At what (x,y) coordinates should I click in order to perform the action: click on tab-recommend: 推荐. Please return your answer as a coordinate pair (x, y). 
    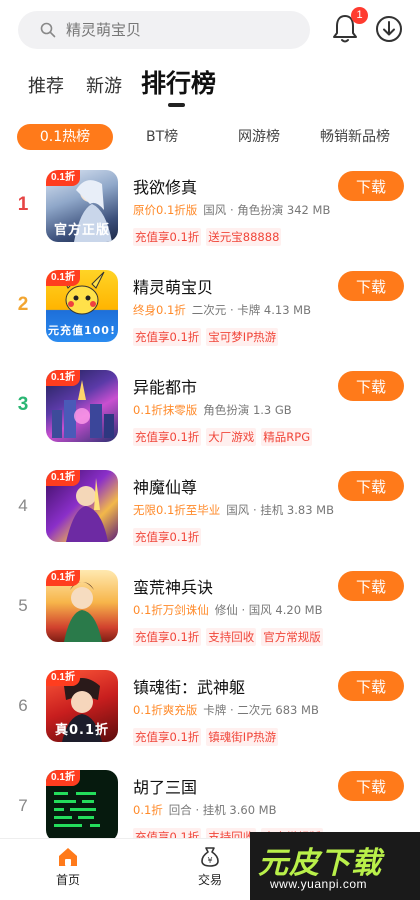
    Looking at the image, I should click on (46, 85).